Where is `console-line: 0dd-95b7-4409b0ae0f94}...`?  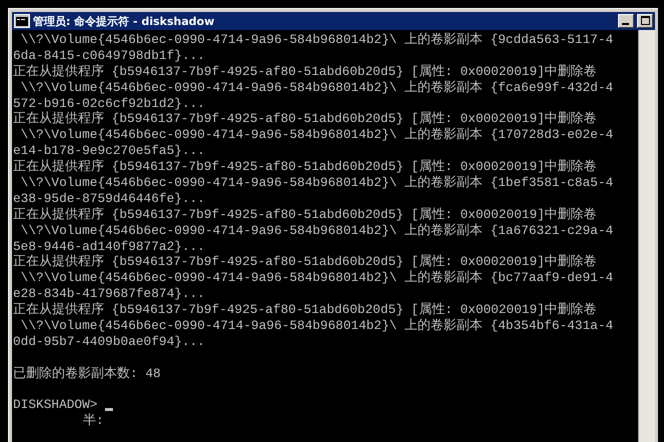 console-line: 0dd-95b7-4409b0ae0f94}... is located at coordinates (109, 342).